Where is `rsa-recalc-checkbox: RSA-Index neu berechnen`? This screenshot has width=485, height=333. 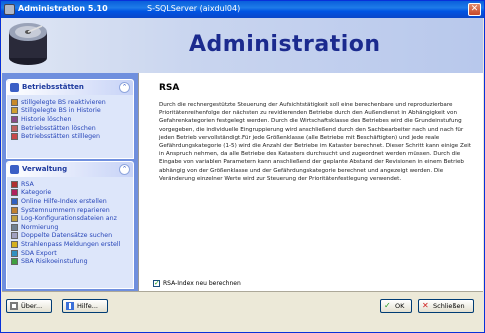
rsa-recalc-checkbox: RSA-Index neu berechnen is located at coordinates (197, 283).